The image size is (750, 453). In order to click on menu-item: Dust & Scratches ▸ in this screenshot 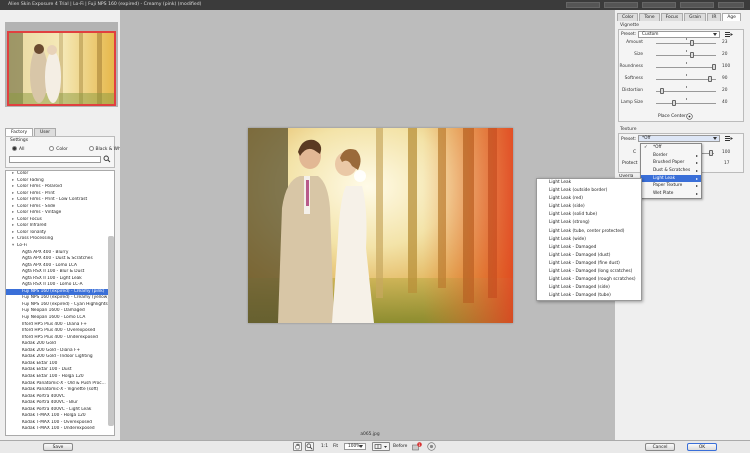, I will do `click(671, 171)`.